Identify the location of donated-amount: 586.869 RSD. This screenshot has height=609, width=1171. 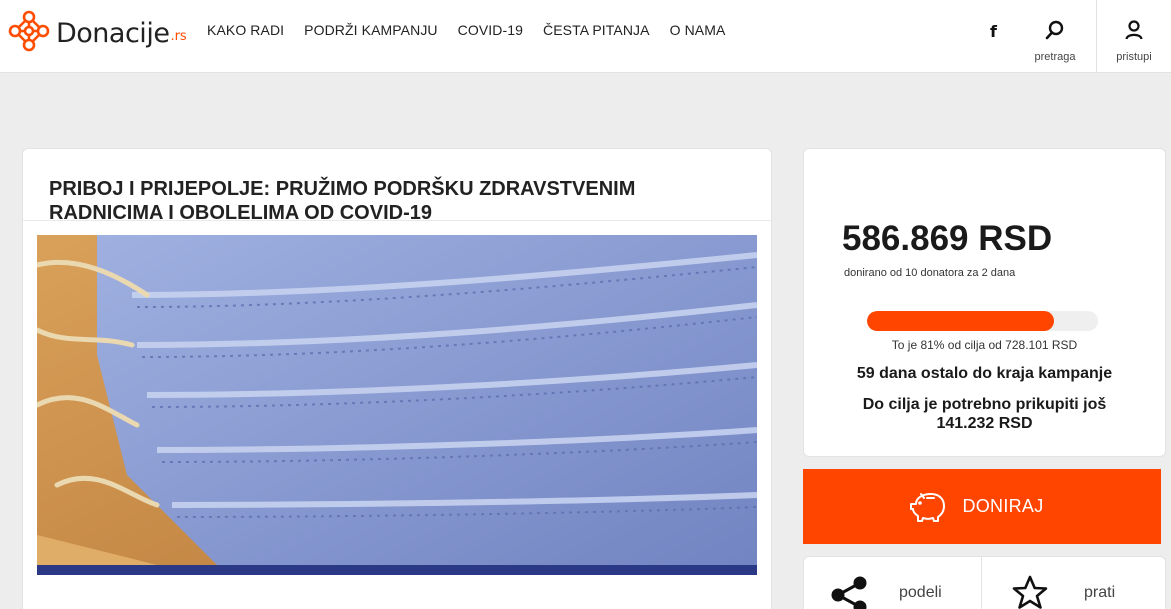
(947, 238).